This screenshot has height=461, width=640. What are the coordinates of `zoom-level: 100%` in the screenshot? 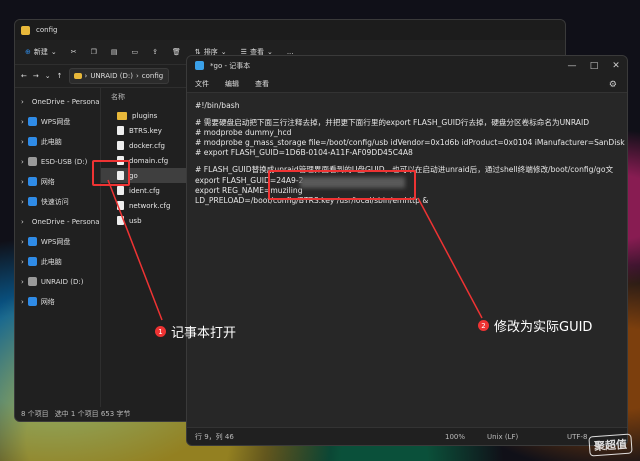 It's located at (455, 437).